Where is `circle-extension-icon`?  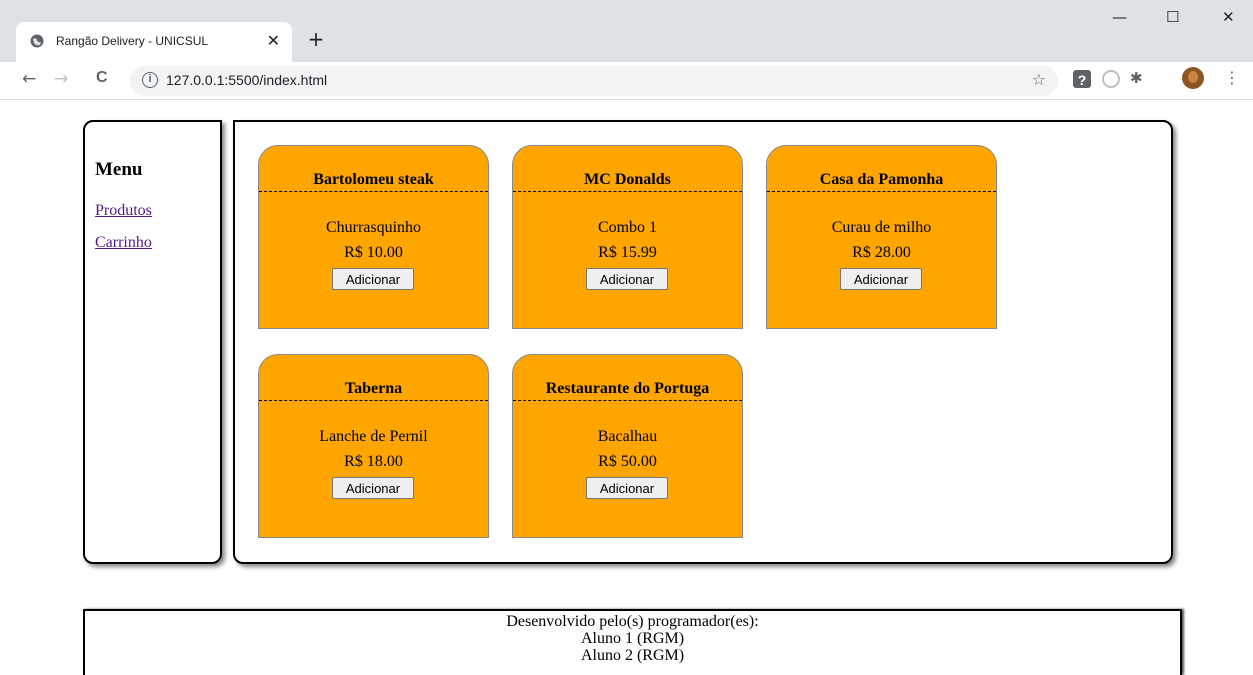 circle-extension-icon is located at coordinates (1111, 79).